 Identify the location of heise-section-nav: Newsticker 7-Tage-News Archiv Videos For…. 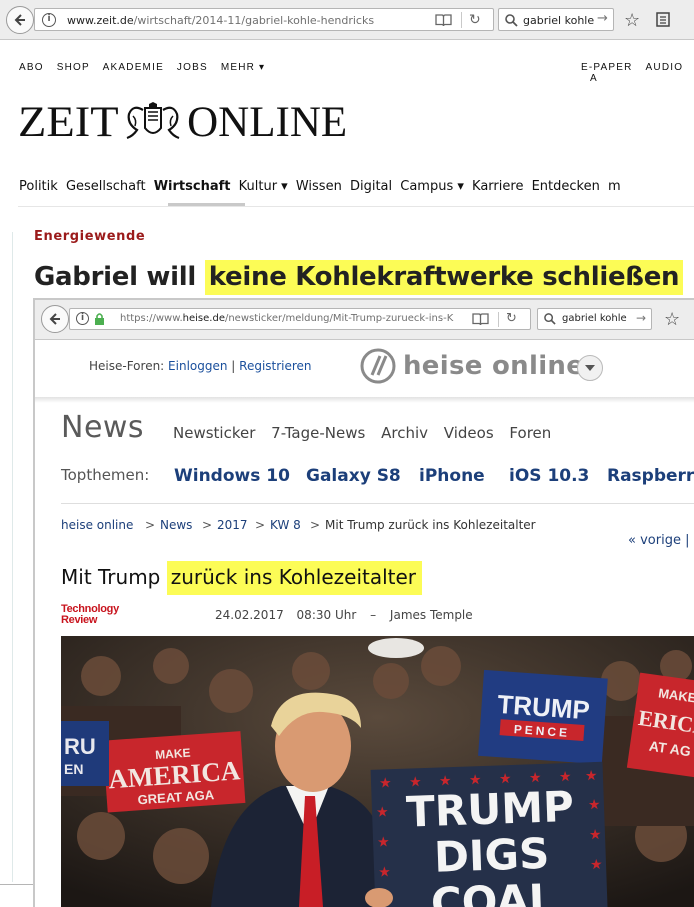
(362, 433).